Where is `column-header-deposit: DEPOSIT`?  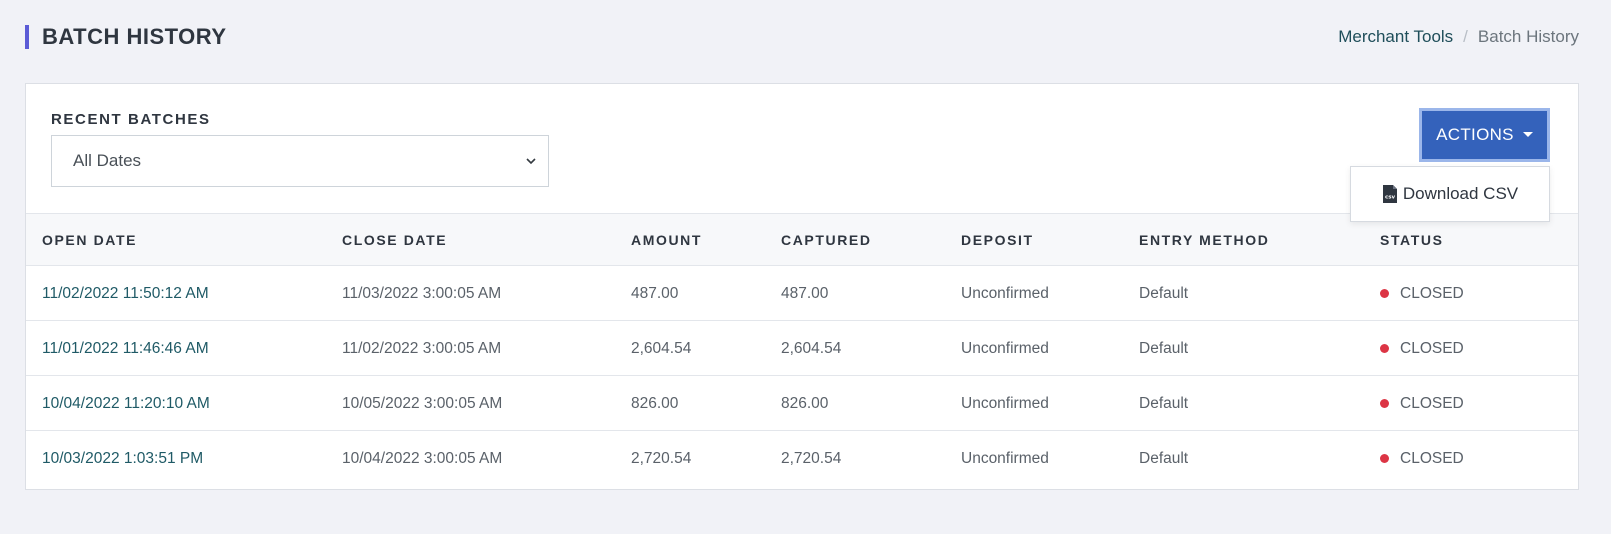
column-header-deposit: DEPOSIT is located at coordinates (997, 240).